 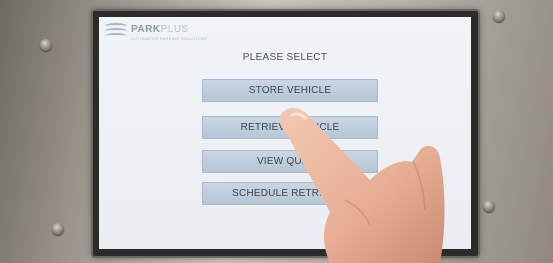 I want to click on schedule-retrieval-button: SCHEDULE RETRIEVAL, so click(x=290, y=193).